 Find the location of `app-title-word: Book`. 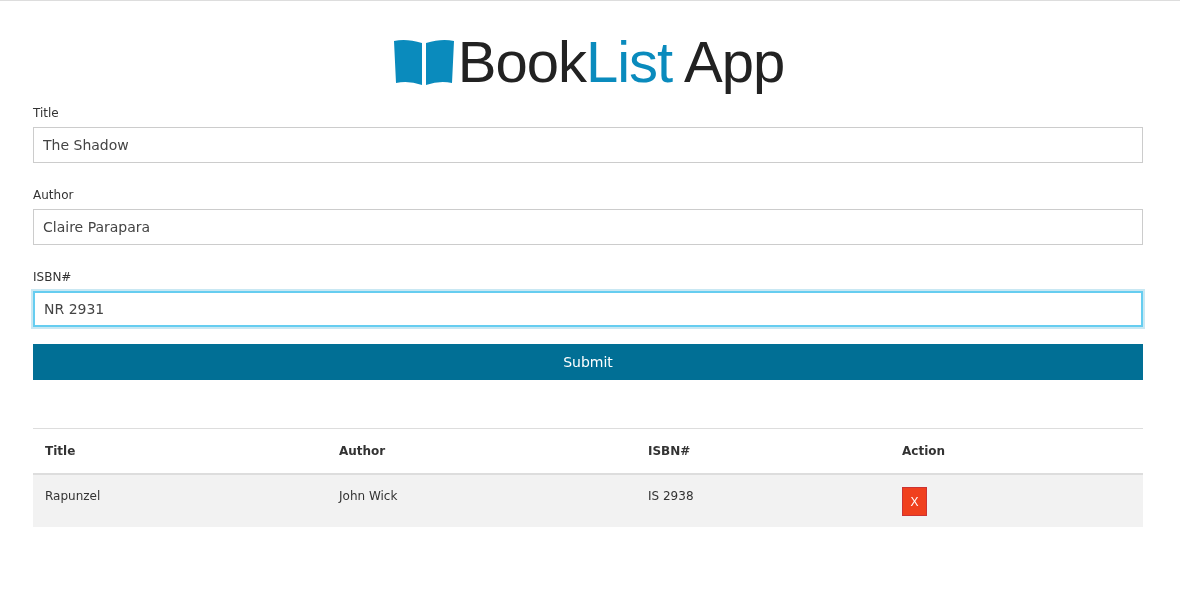

app-title-word: Book is located at coordinates (521, 61).